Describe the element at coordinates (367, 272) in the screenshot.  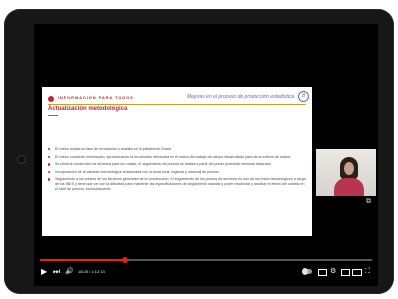
I see `fullscreen-icon: ⛶` at that location.